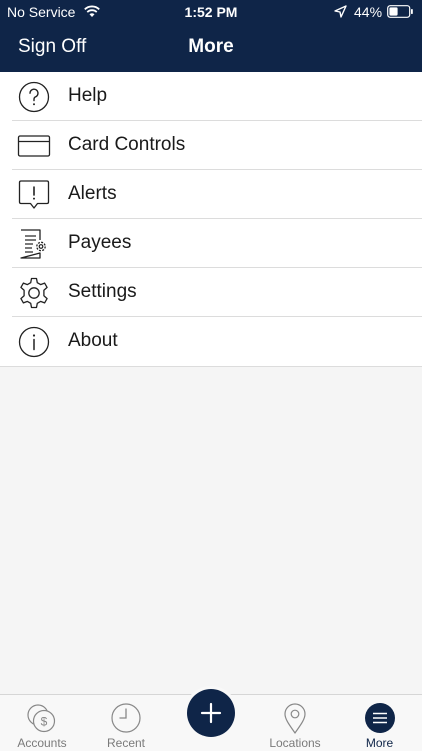 This screenshot has height=751, width=422. Describe the element at coordinates (211, 243) in the screenshot. I see `menu-item-payees: Payees` at that location.